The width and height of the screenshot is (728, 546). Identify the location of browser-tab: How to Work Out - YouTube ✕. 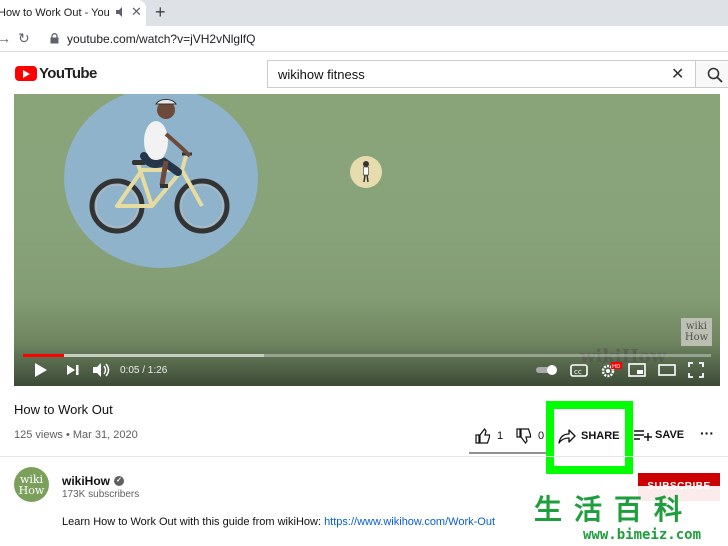
(73, 13).